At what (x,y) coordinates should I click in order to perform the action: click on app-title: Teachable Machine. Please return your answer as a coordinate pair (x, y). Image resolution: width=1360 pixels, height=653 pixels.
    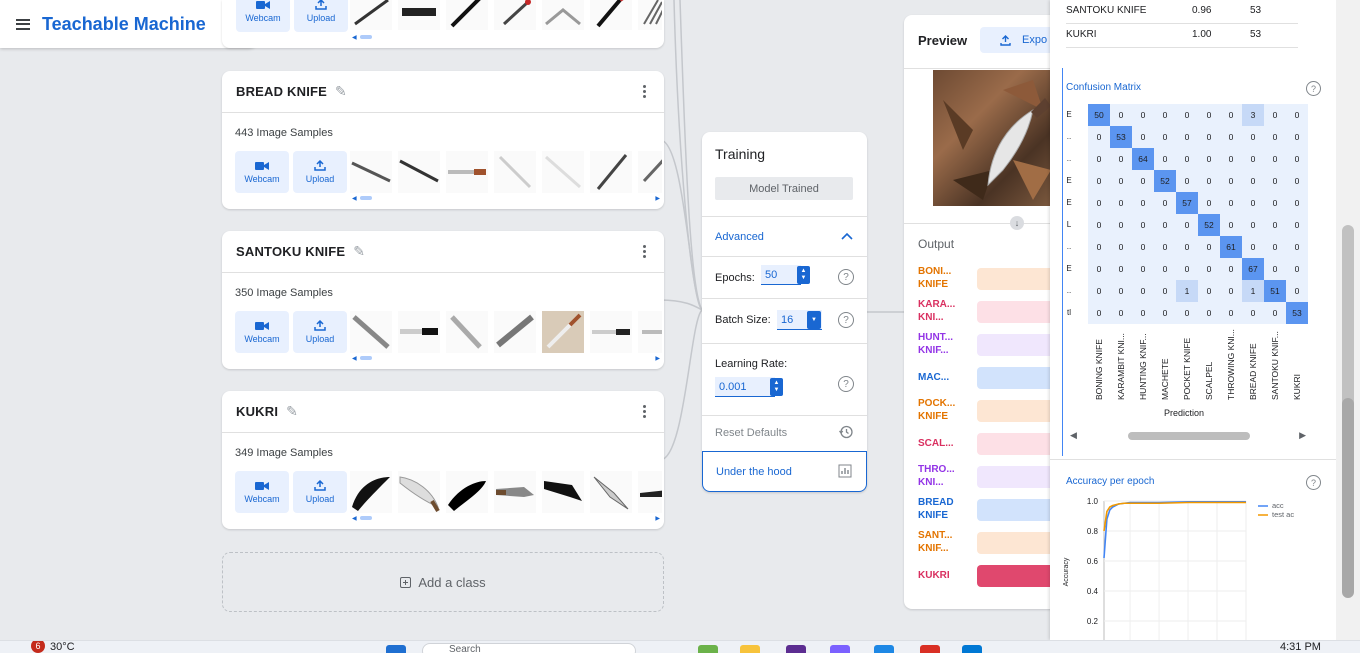
    Looking at the image, I should click on (124, 24).